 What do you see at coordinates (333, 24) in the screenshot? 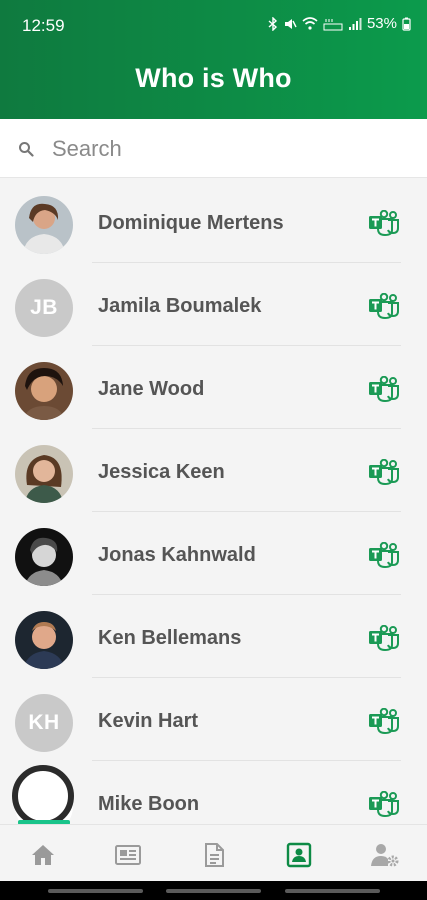
I see `lte-icon` at bounding box center [333, 24].